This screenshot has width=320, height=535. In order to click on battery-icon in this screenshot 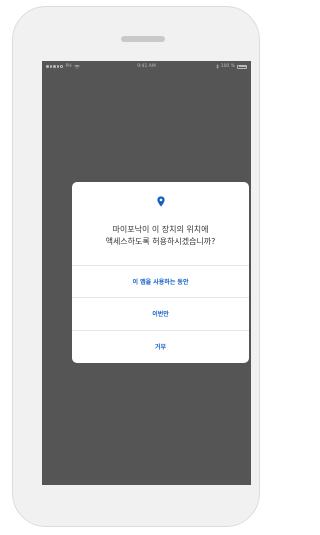, I will do `click(242, 66)`.